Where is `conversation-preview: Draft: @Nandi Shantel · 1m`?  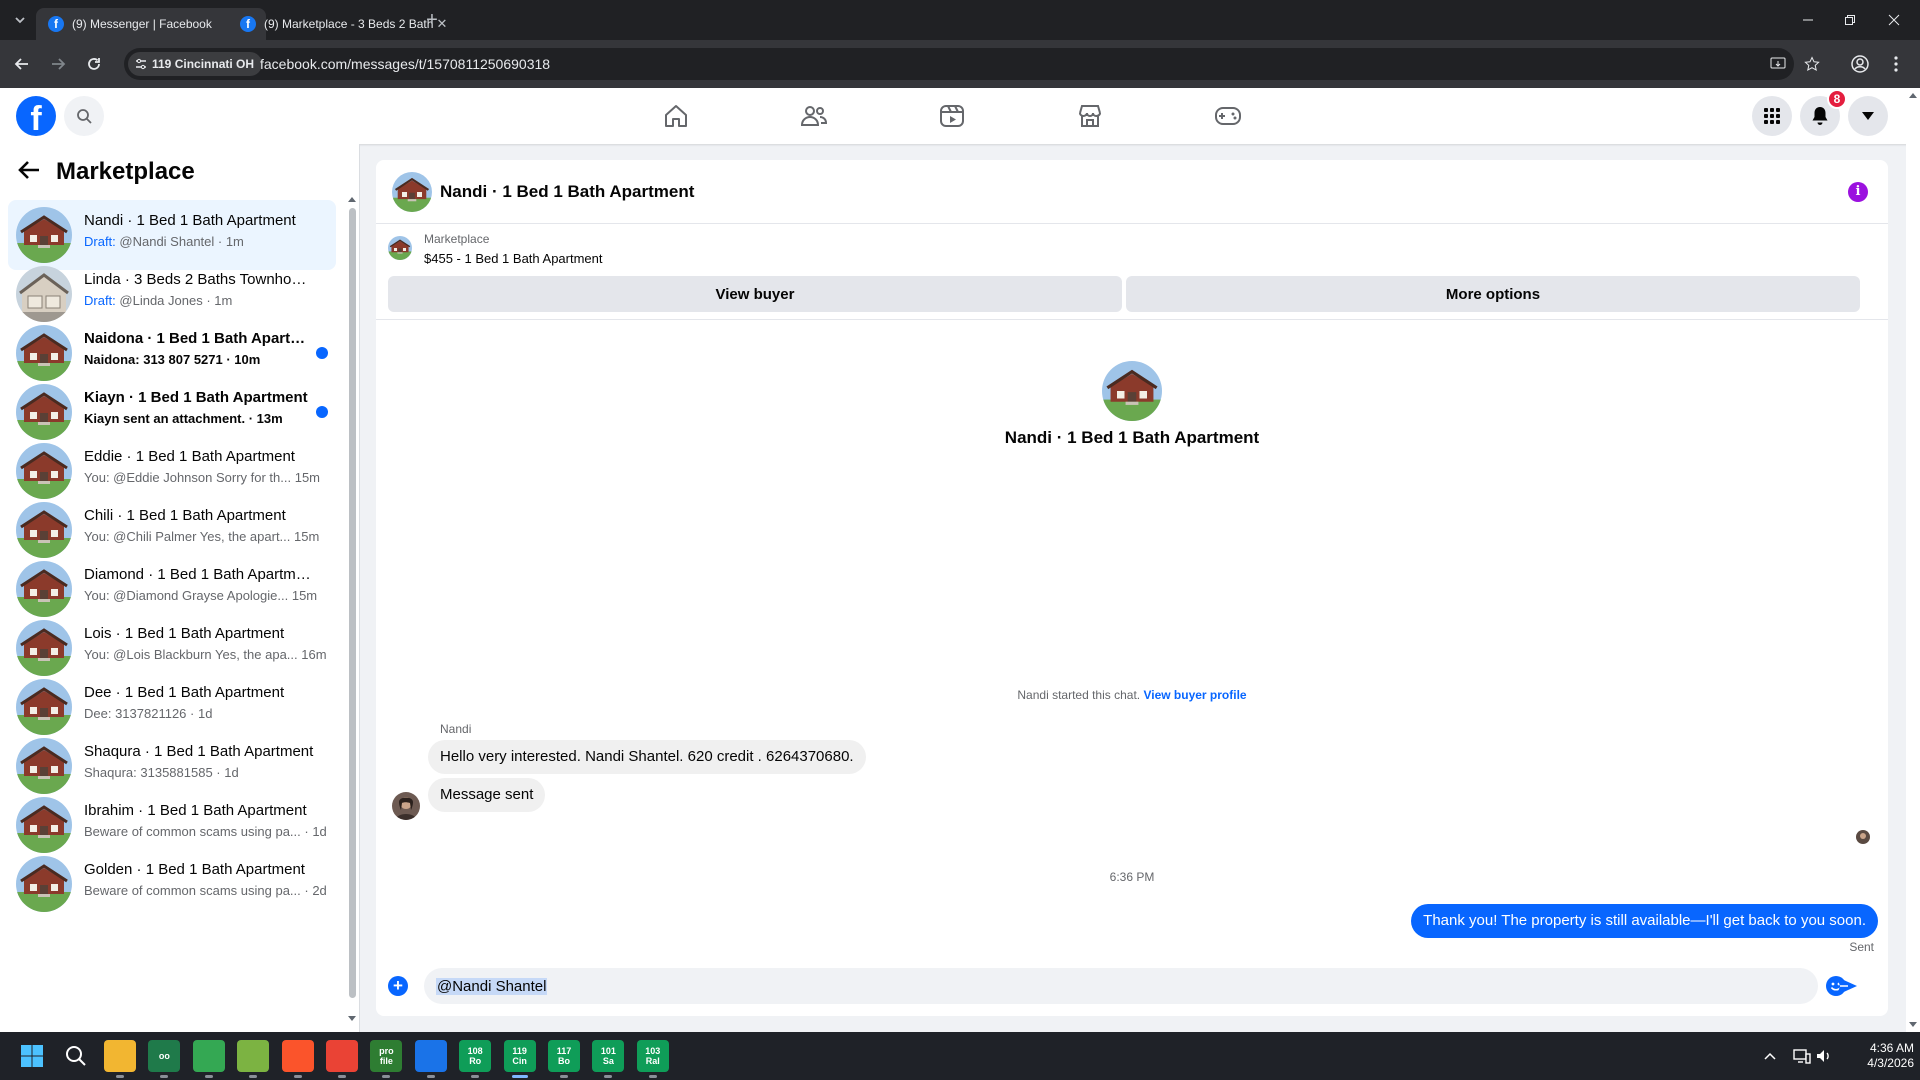
conversation-preview: Draft: @Nandi Shantel · 1m is located at coordinates (209, 241).